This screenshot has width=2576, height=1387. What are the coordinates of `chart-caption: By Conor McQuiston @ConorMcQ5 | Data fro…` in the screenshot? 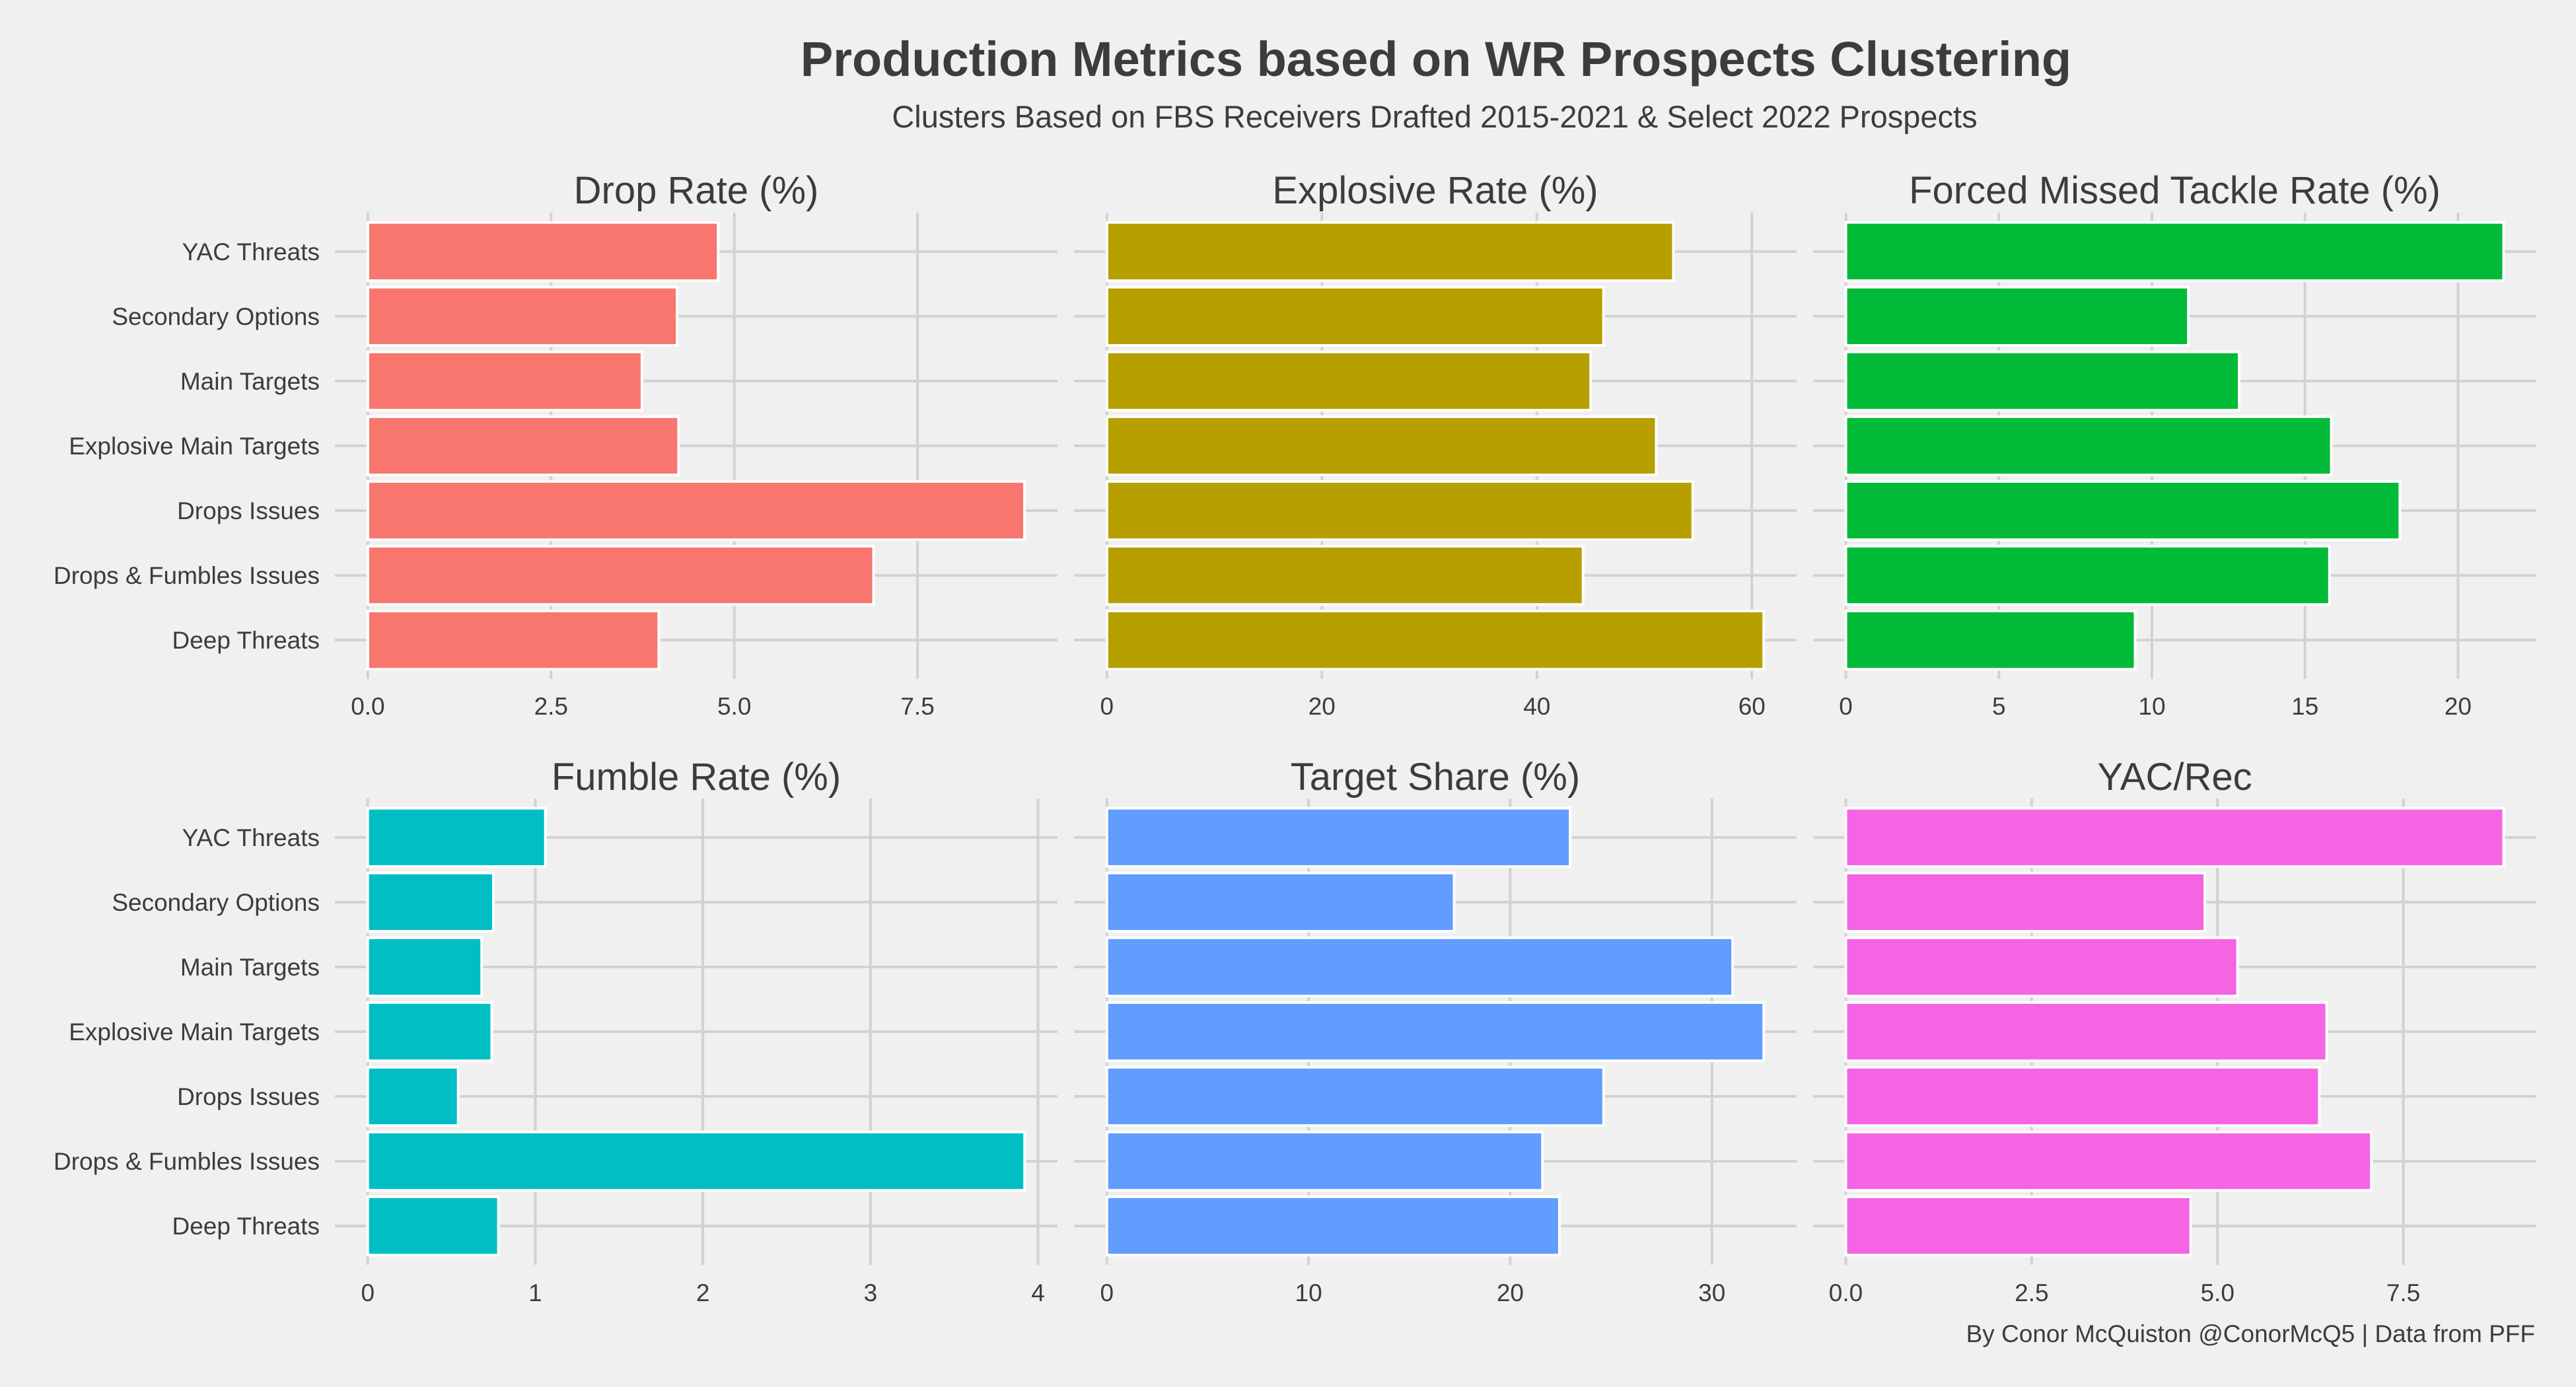 It's located at (2250, 1333).